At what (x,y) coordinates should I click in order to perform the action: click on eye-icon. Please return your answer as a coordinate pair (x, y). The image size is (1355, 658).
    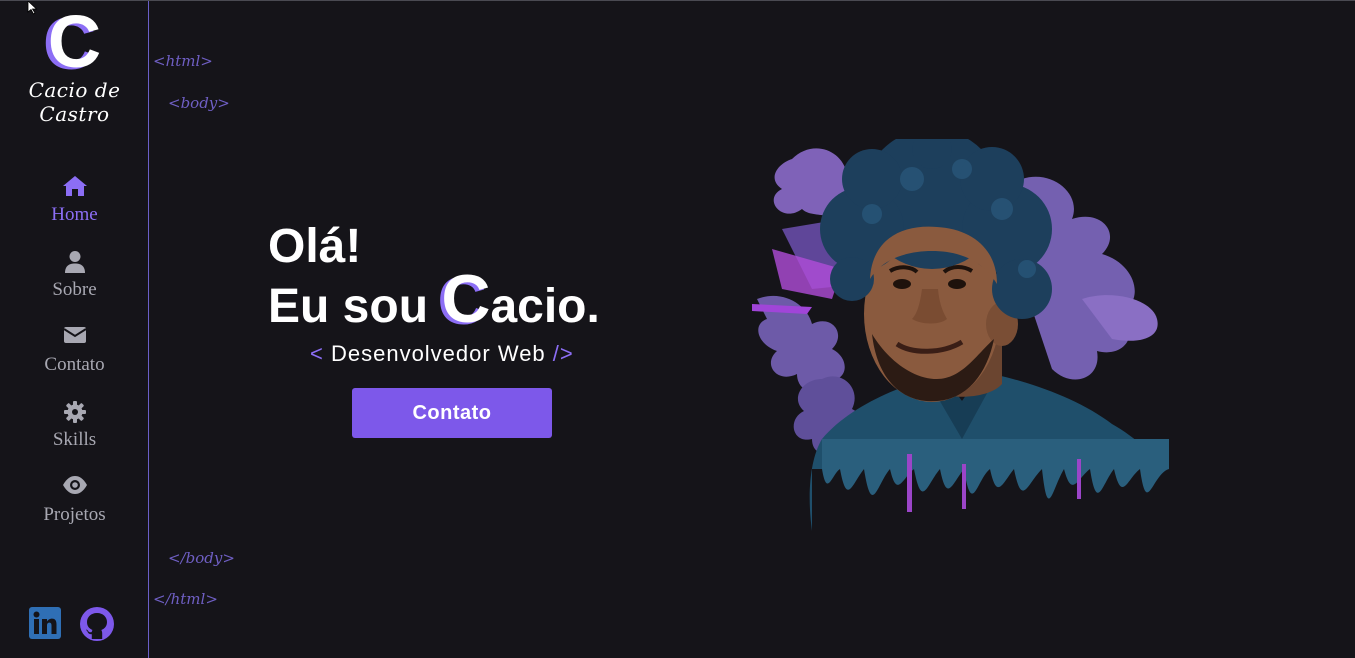
    Looking at the image, I should click on (74, 488).